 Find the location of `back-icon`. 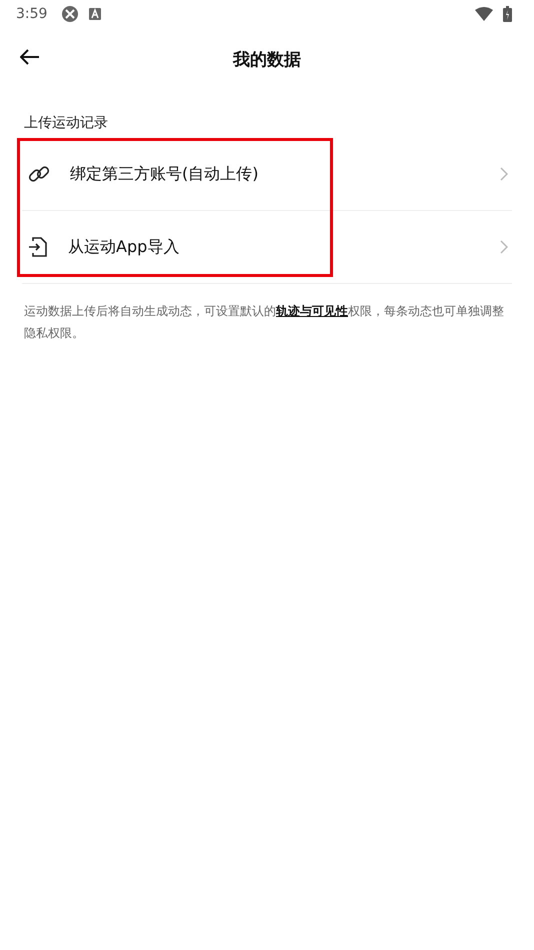

back-icon is located at coordinates (30, 57).